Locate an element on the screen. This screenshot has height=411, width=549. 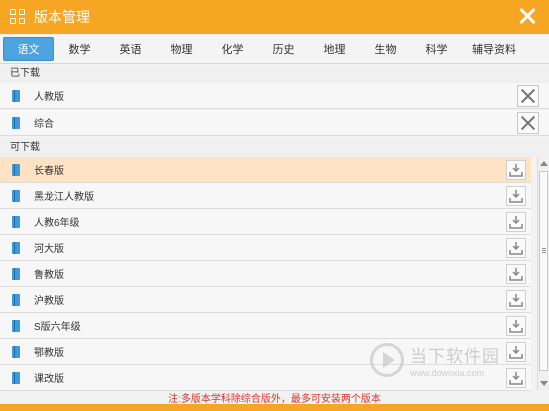
available-item: S版六年级 is located at coordinates (265, 326).